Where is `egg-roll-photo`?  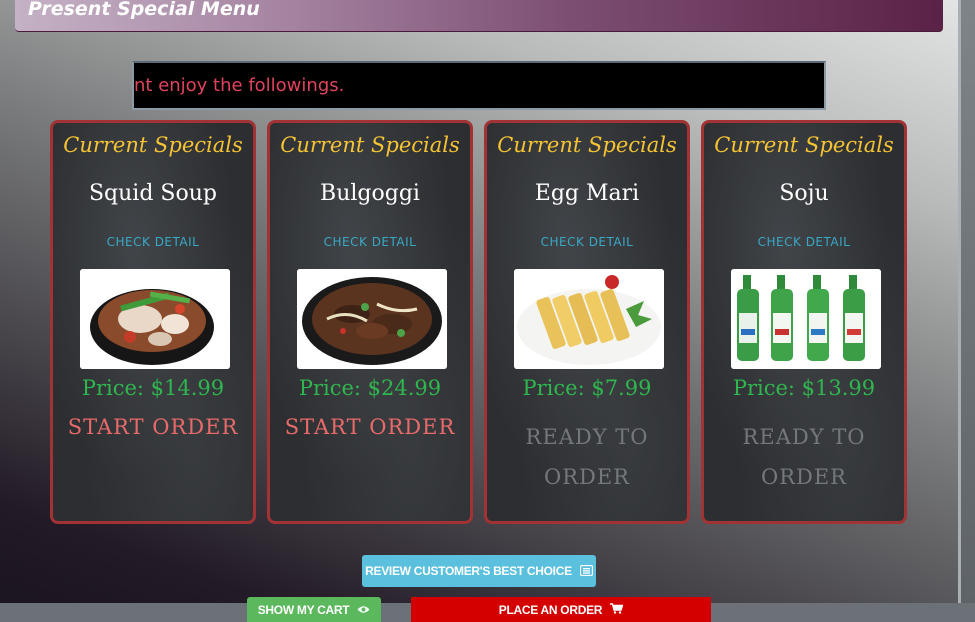
egg-roll-photo is located at coordinates (589, 319).